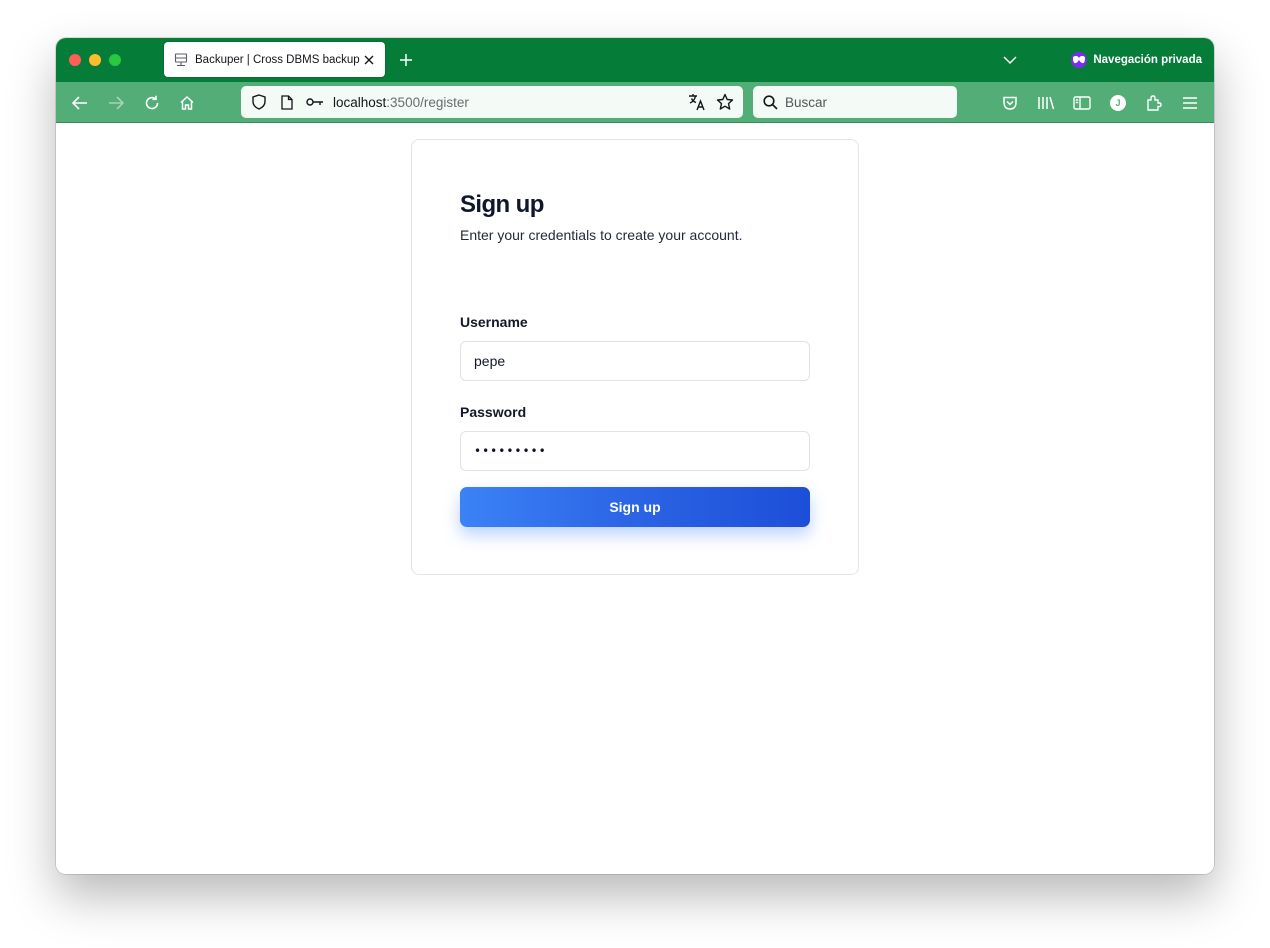 The width and height of the screenshot is (1270, 948). I want to click on avatar: J, so click(1118, 103).